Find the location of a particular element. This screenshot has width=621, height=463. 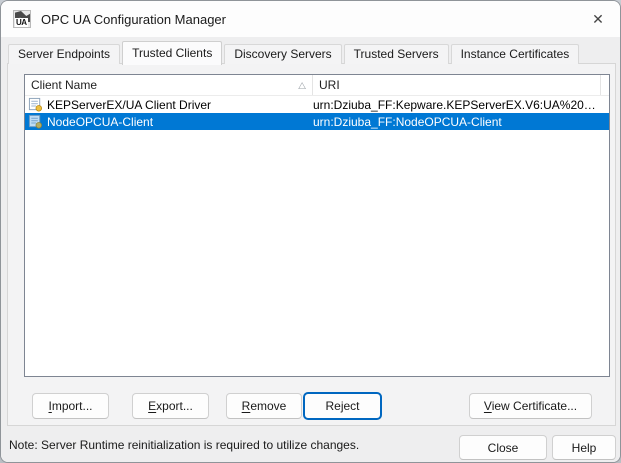

close-dialog-button: Close is located at coordinates (503, 447).